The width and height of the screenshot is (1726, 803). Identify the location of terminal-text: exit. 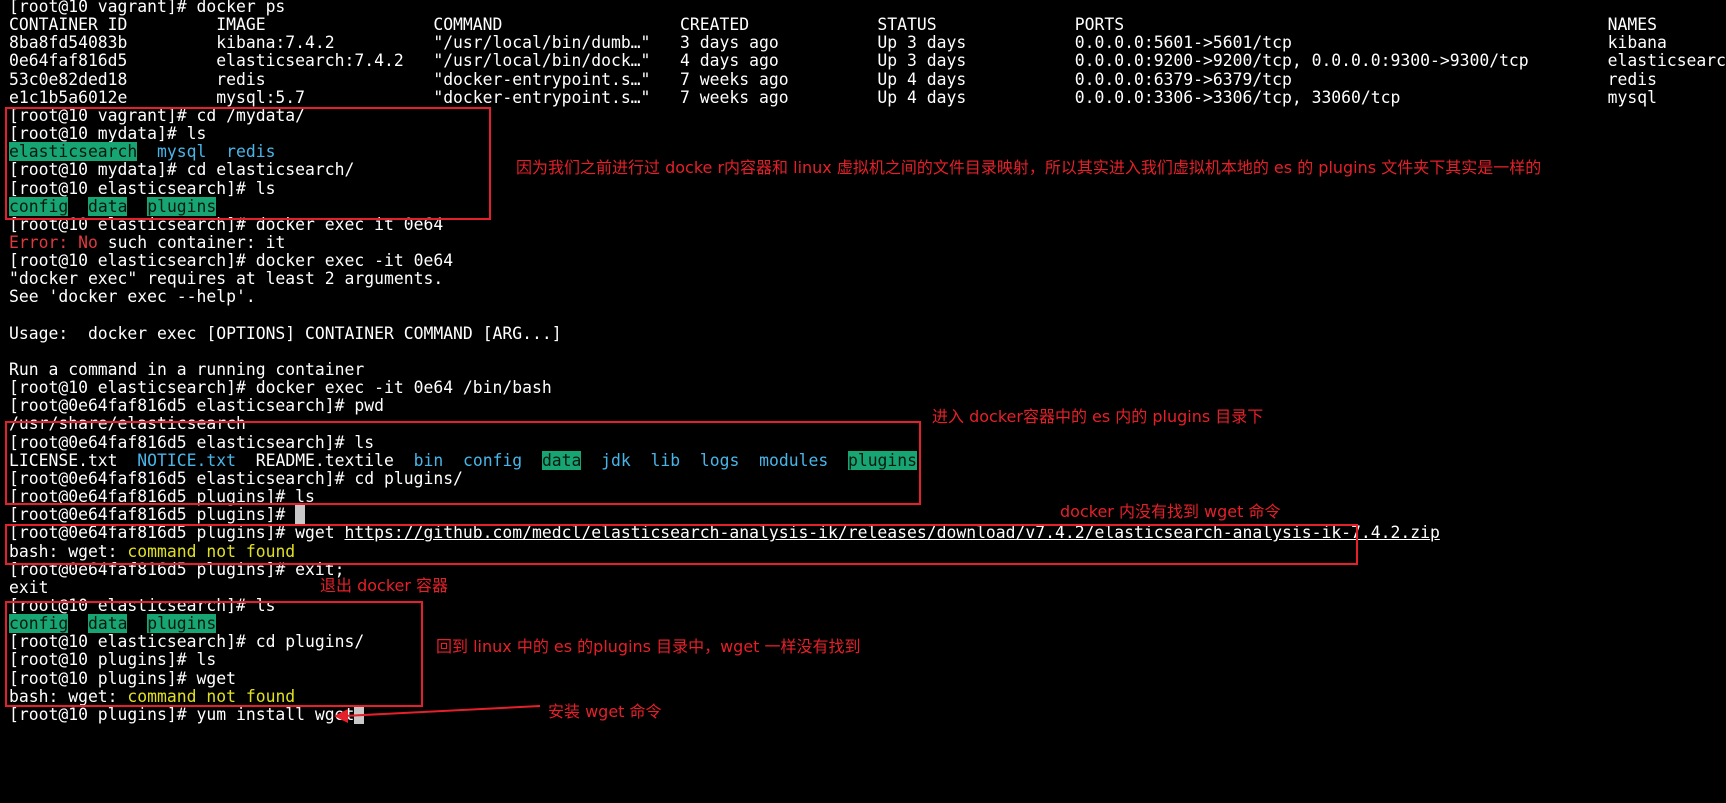
(29, 587).